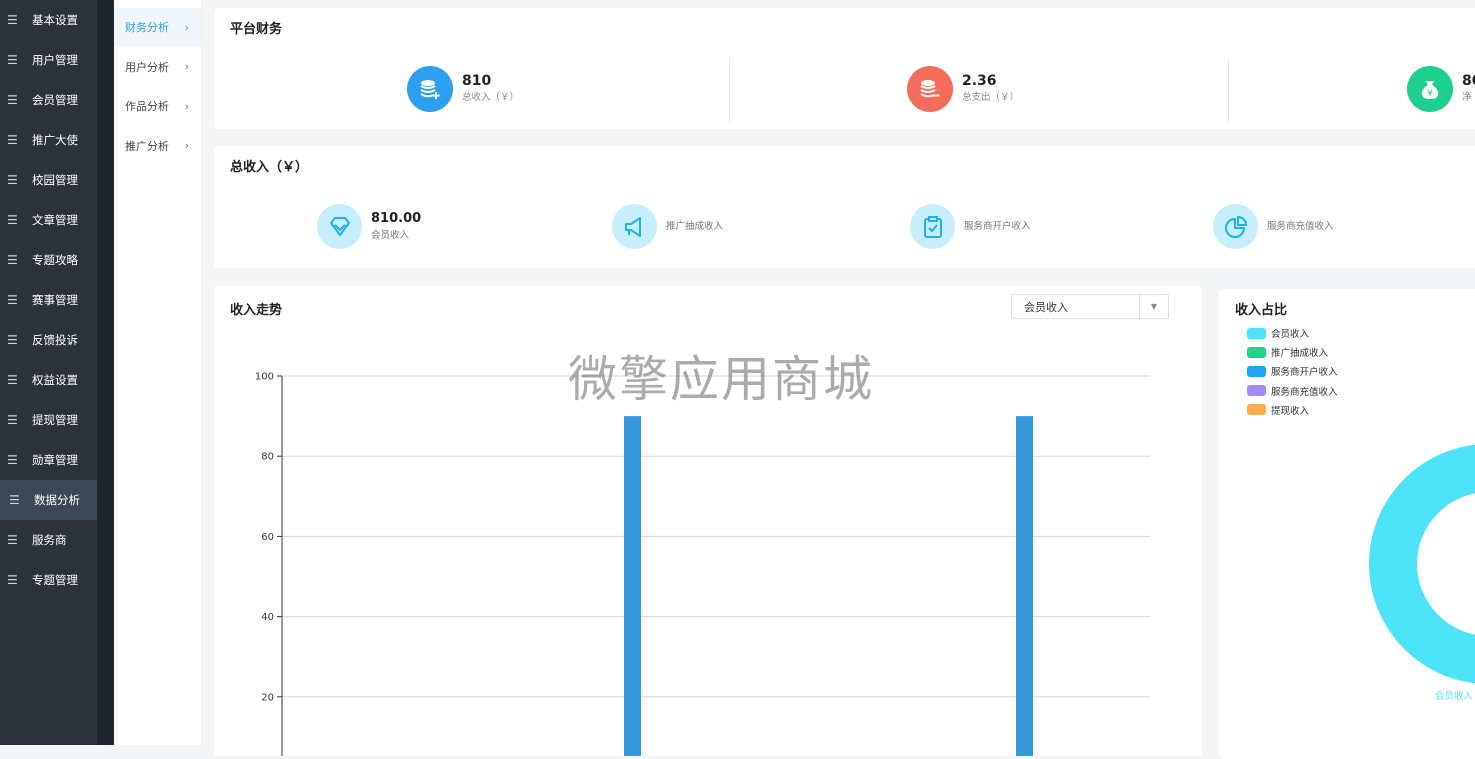 This screenshot has width=1475, height=759. I want to click on nav-item-label: 权益设置, so click(55, 380).